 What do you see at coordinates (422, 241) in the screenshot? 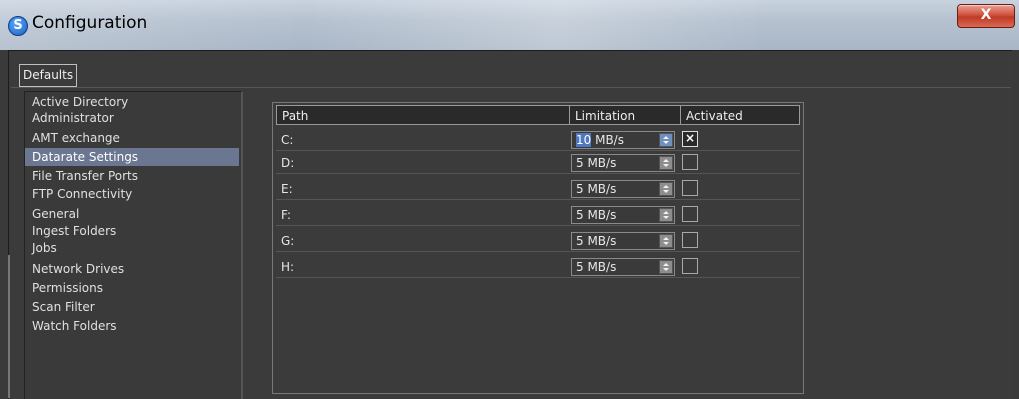
I see `path-cell: G:` at bounding box center [422, 241].